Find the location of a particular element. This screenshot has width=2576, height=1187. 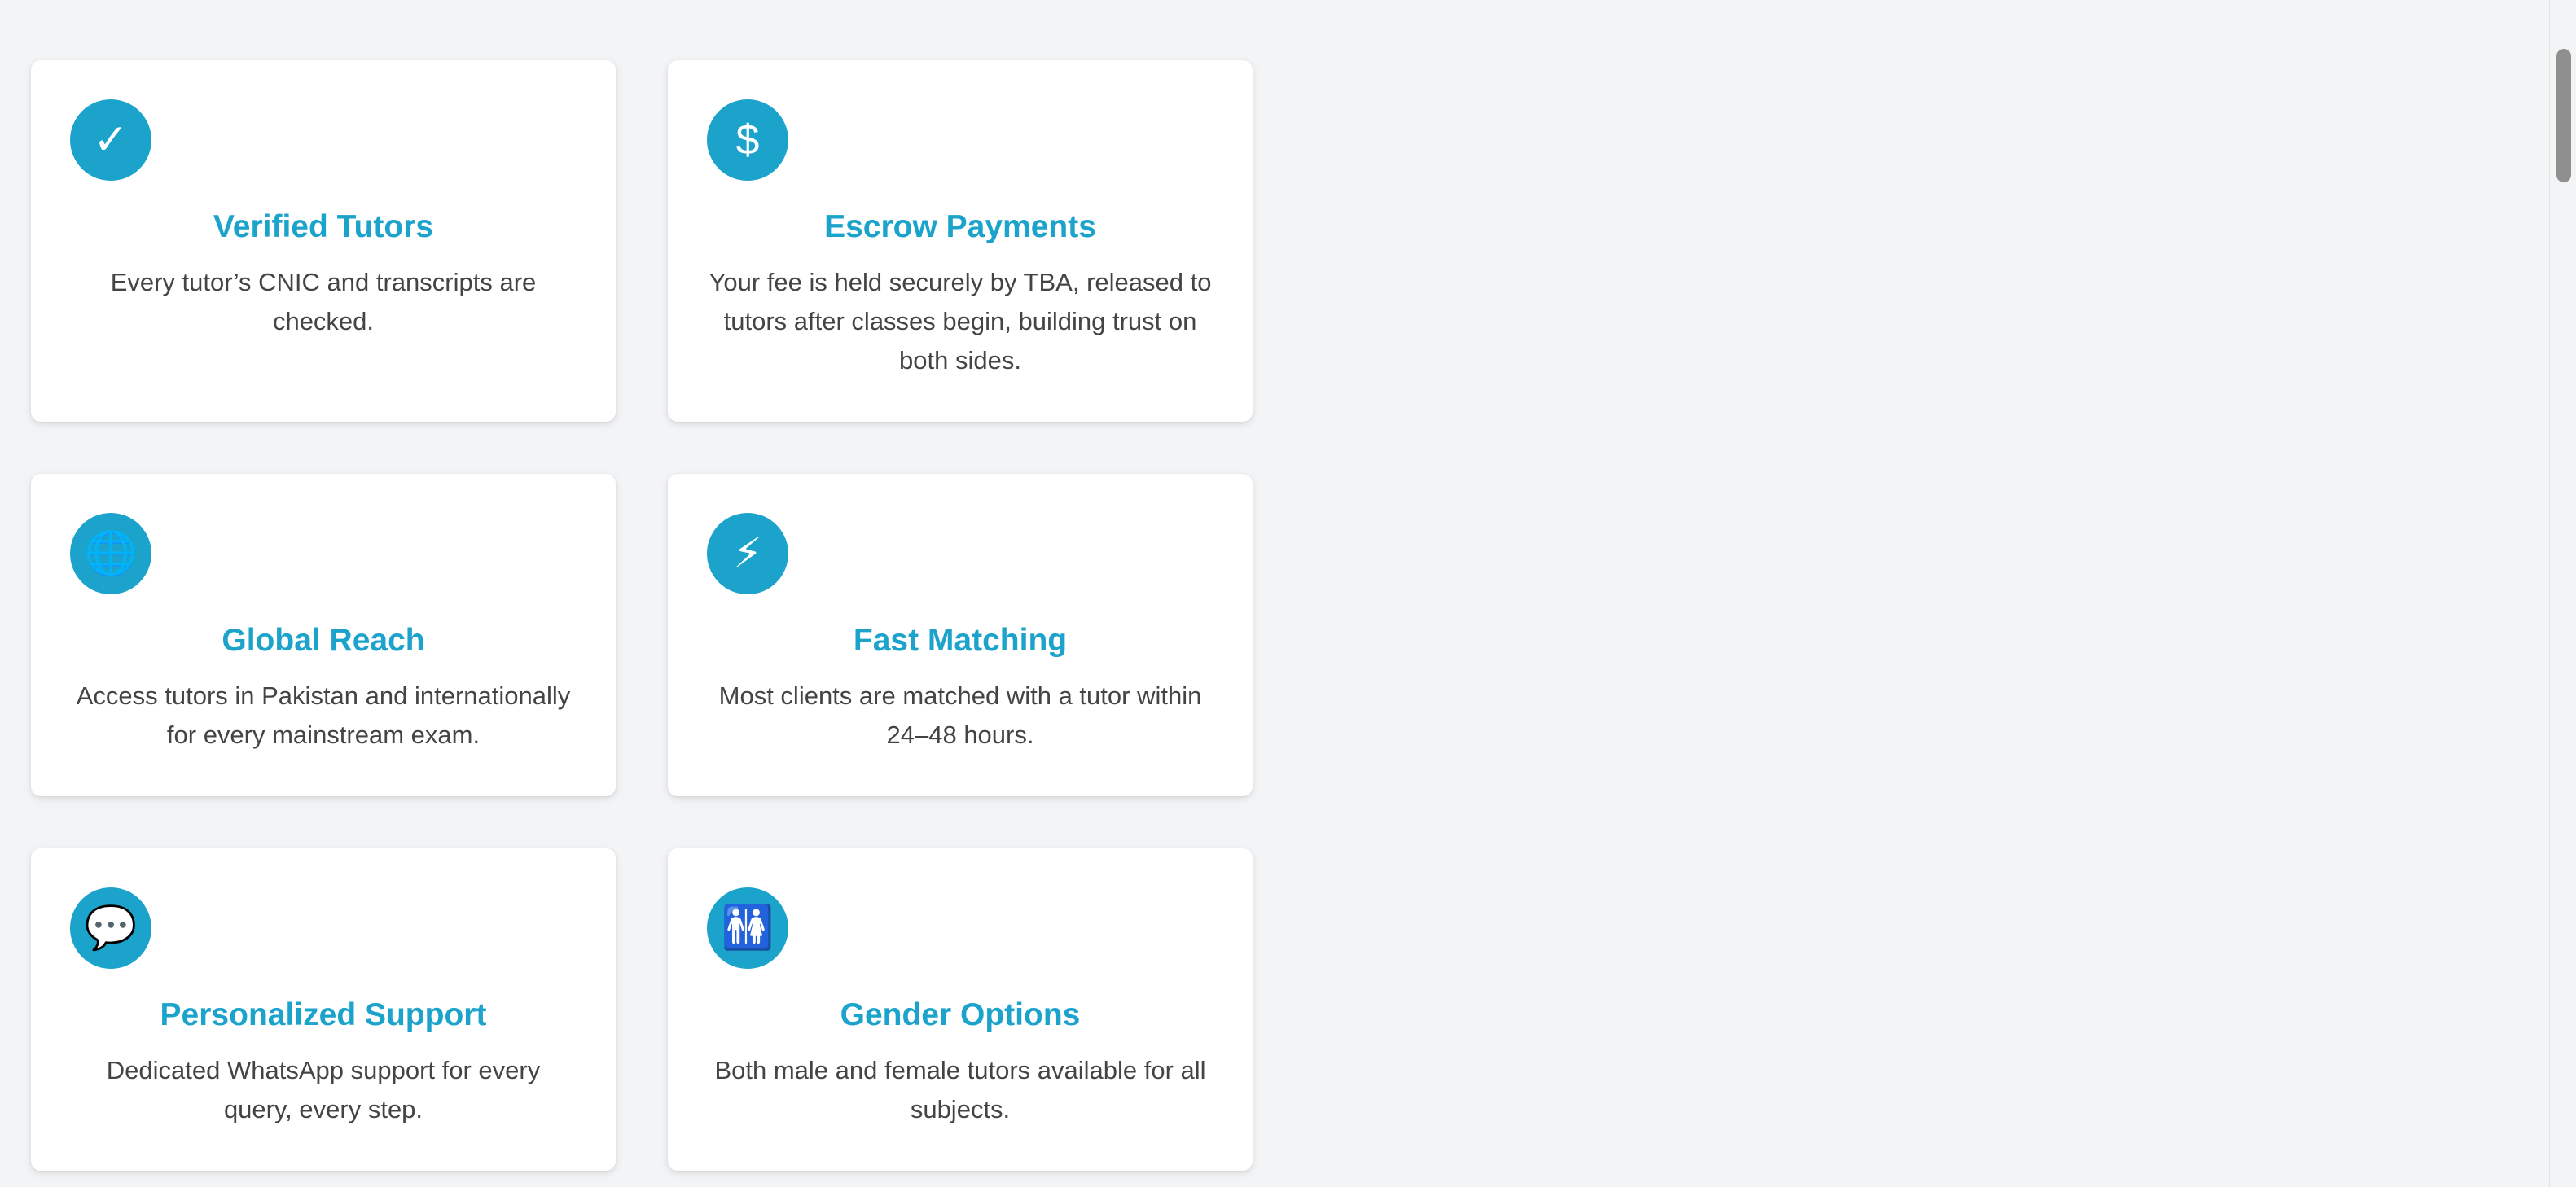

feature-title: Personalized Support is located at coordinates (323, 1014).